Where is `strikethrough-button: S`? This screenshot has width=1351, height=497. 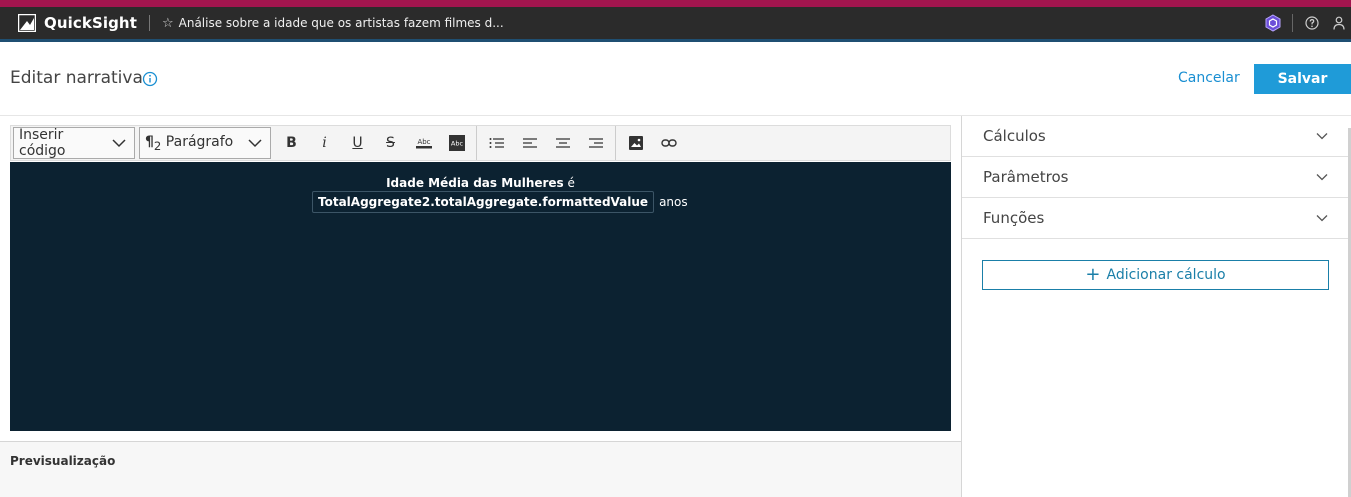 strikethrough-button: S is located at coordinates (390, 143).